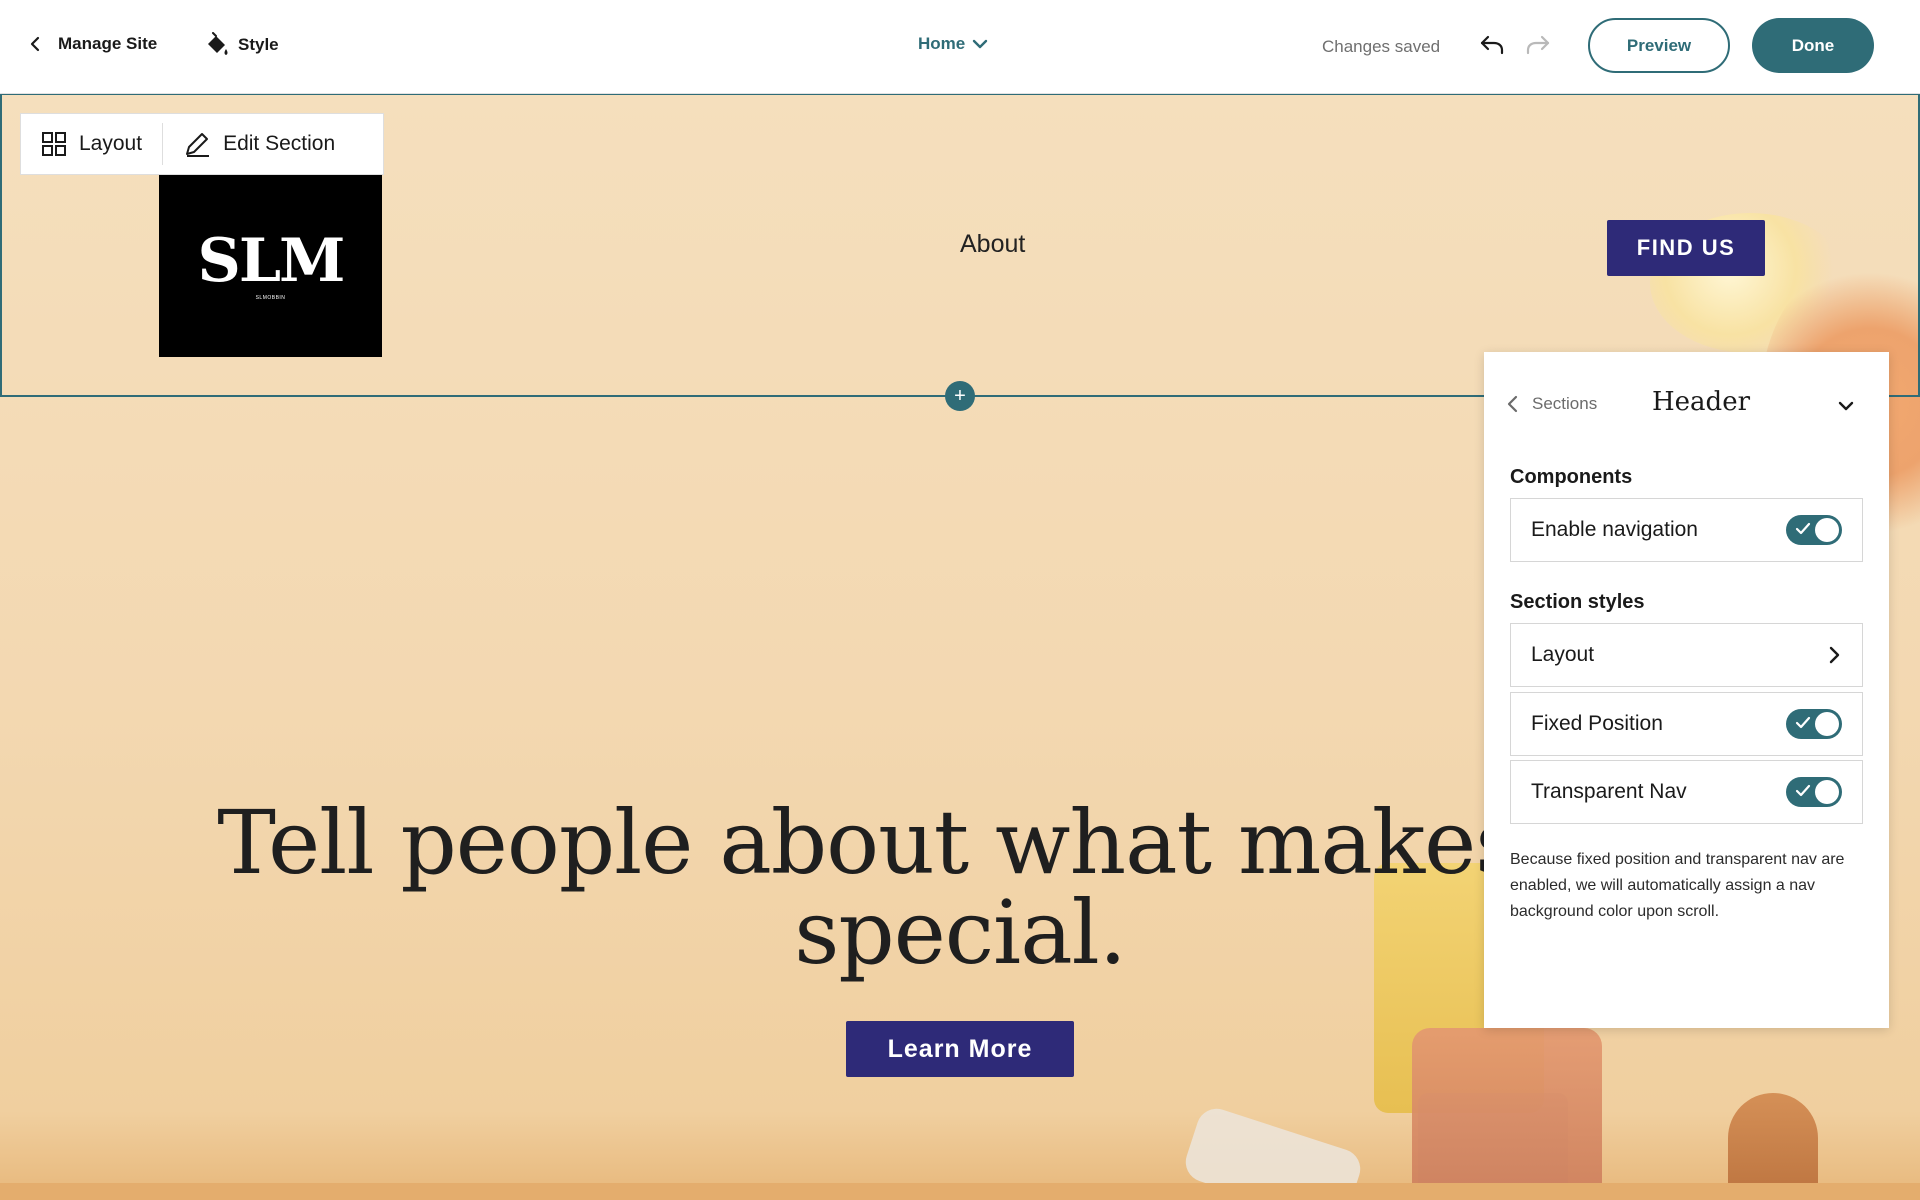  Describe the element at coordinates (1686, 724) in the screenshot. I see `fixed-position-row: Fixed Position` at that location.